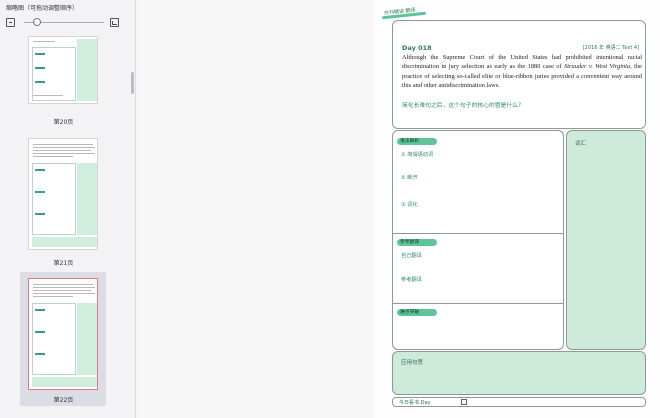 This screenshot has height=418, width=660. What do you see at coordinates (417, 155) in the screenshot?
I see `analysis-item-1: ① 简谓语动词` at bounding box center [417, 155].